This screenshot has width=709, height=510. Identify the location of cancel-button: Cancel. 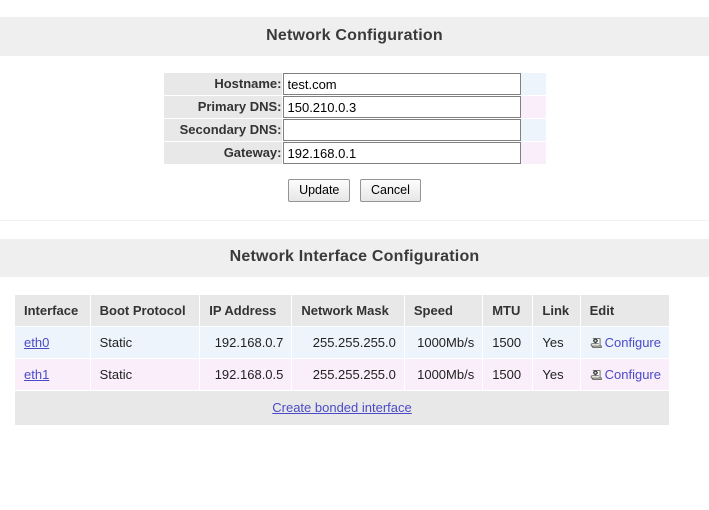
(390, 190).